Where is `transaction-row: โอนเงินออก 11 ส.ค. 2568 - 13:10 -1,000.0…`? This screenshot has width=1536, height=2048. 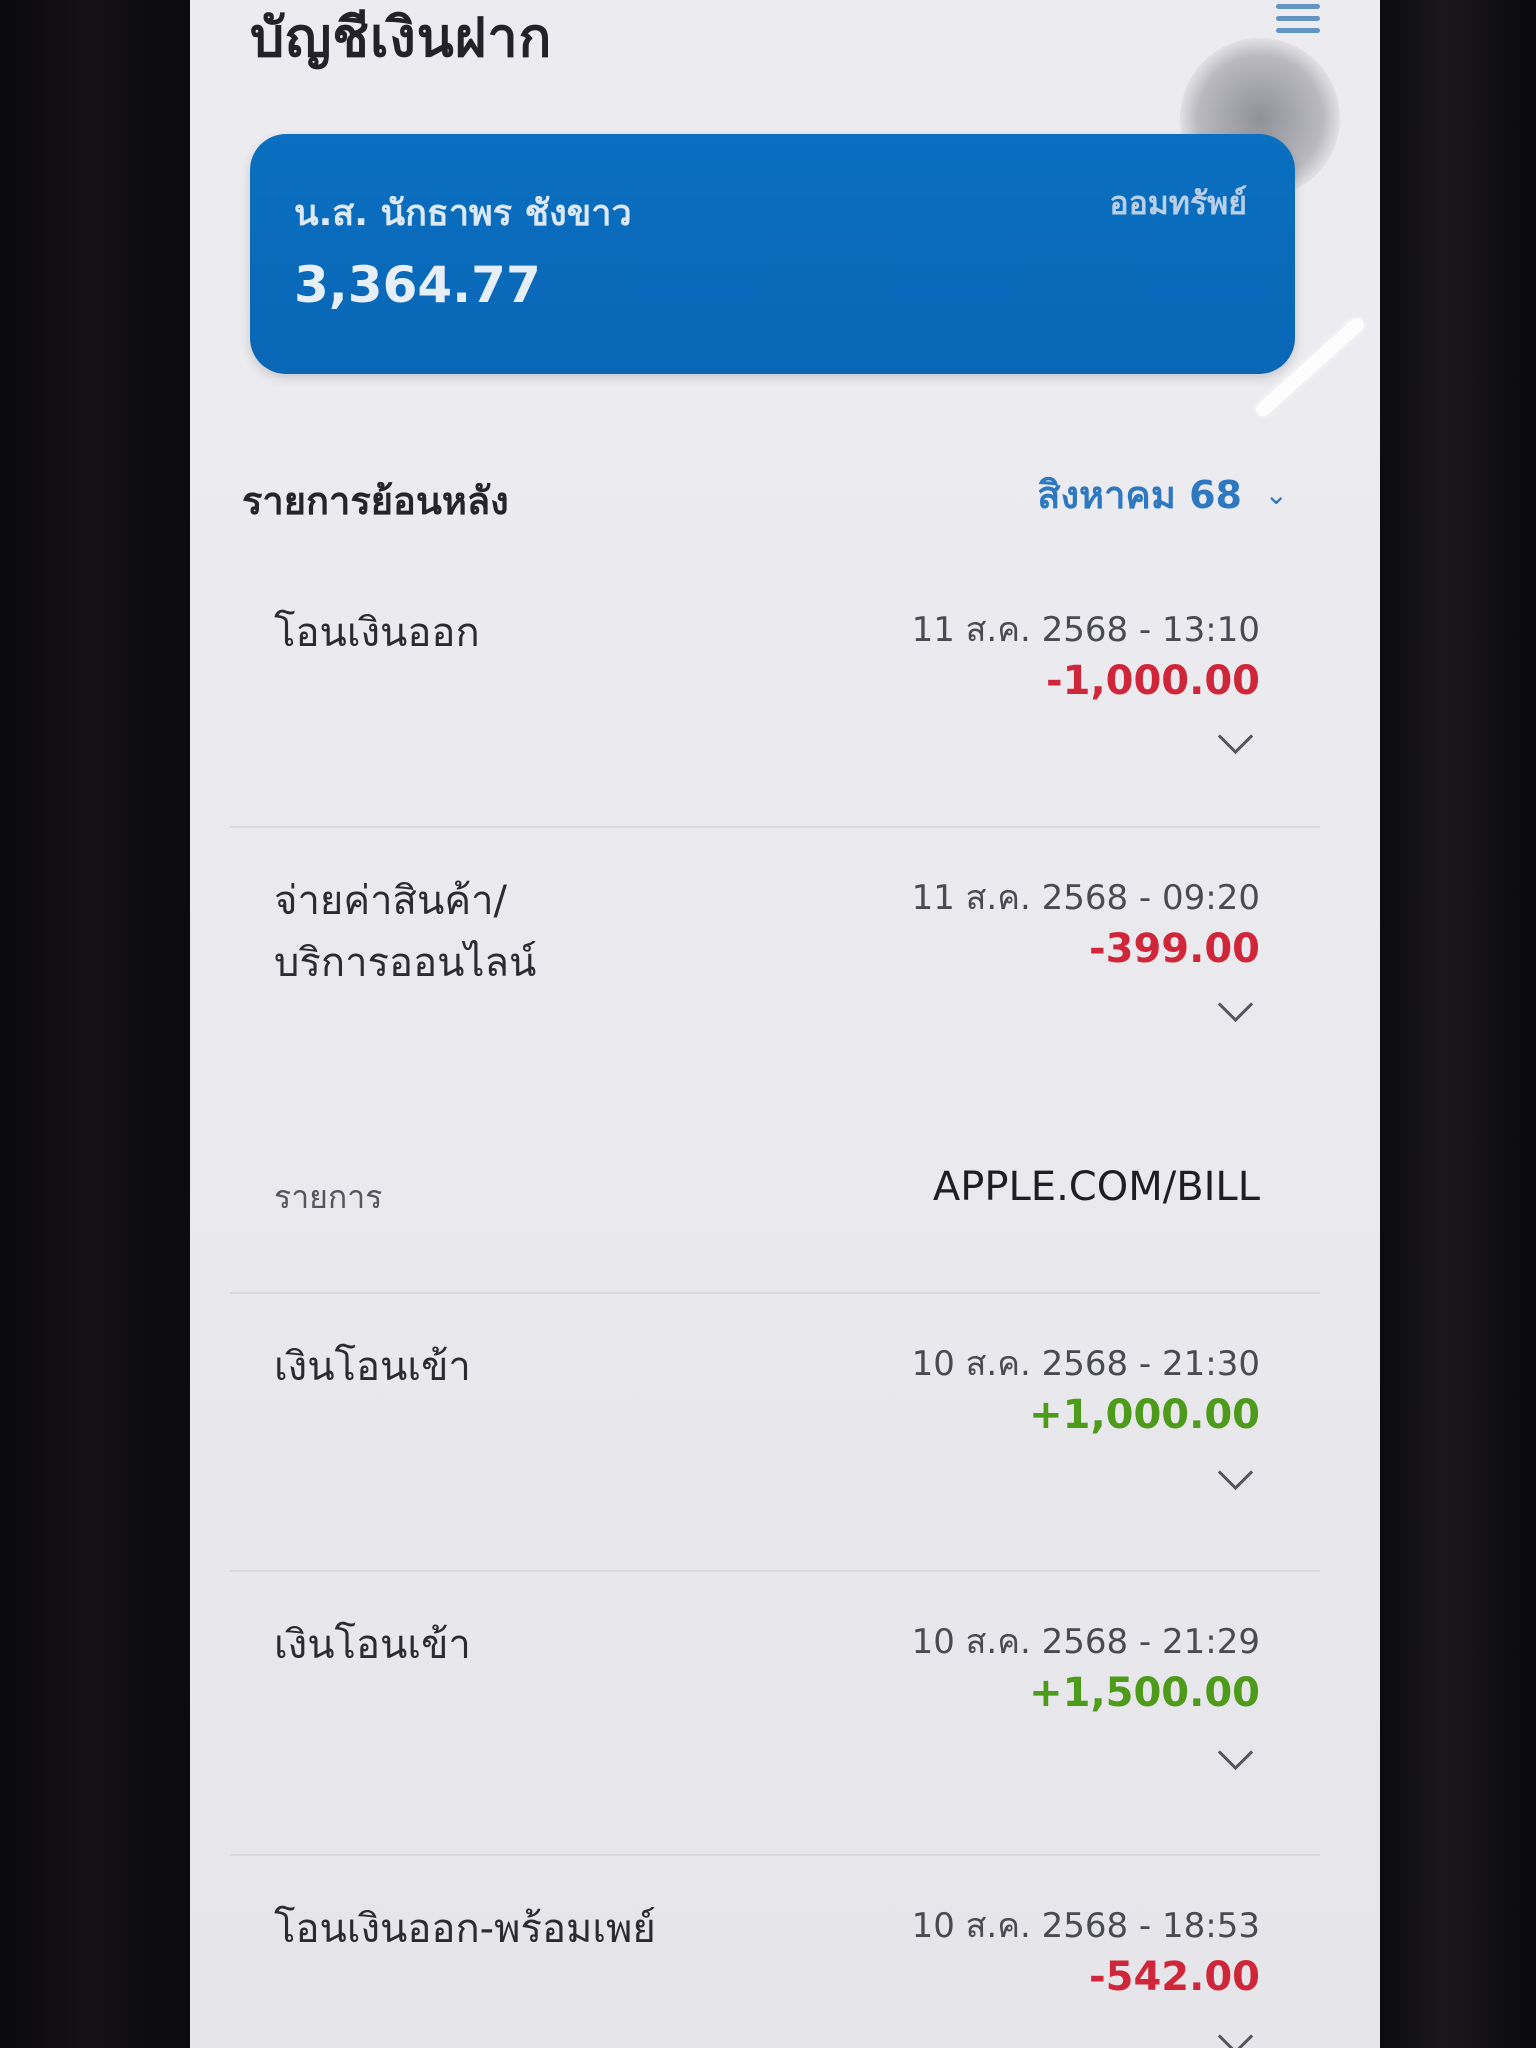
transaction-row: โอนเงินออก 11 ส.ค. 2568 - 13:10 -1,000.0… is located at coordinates (775, 694).